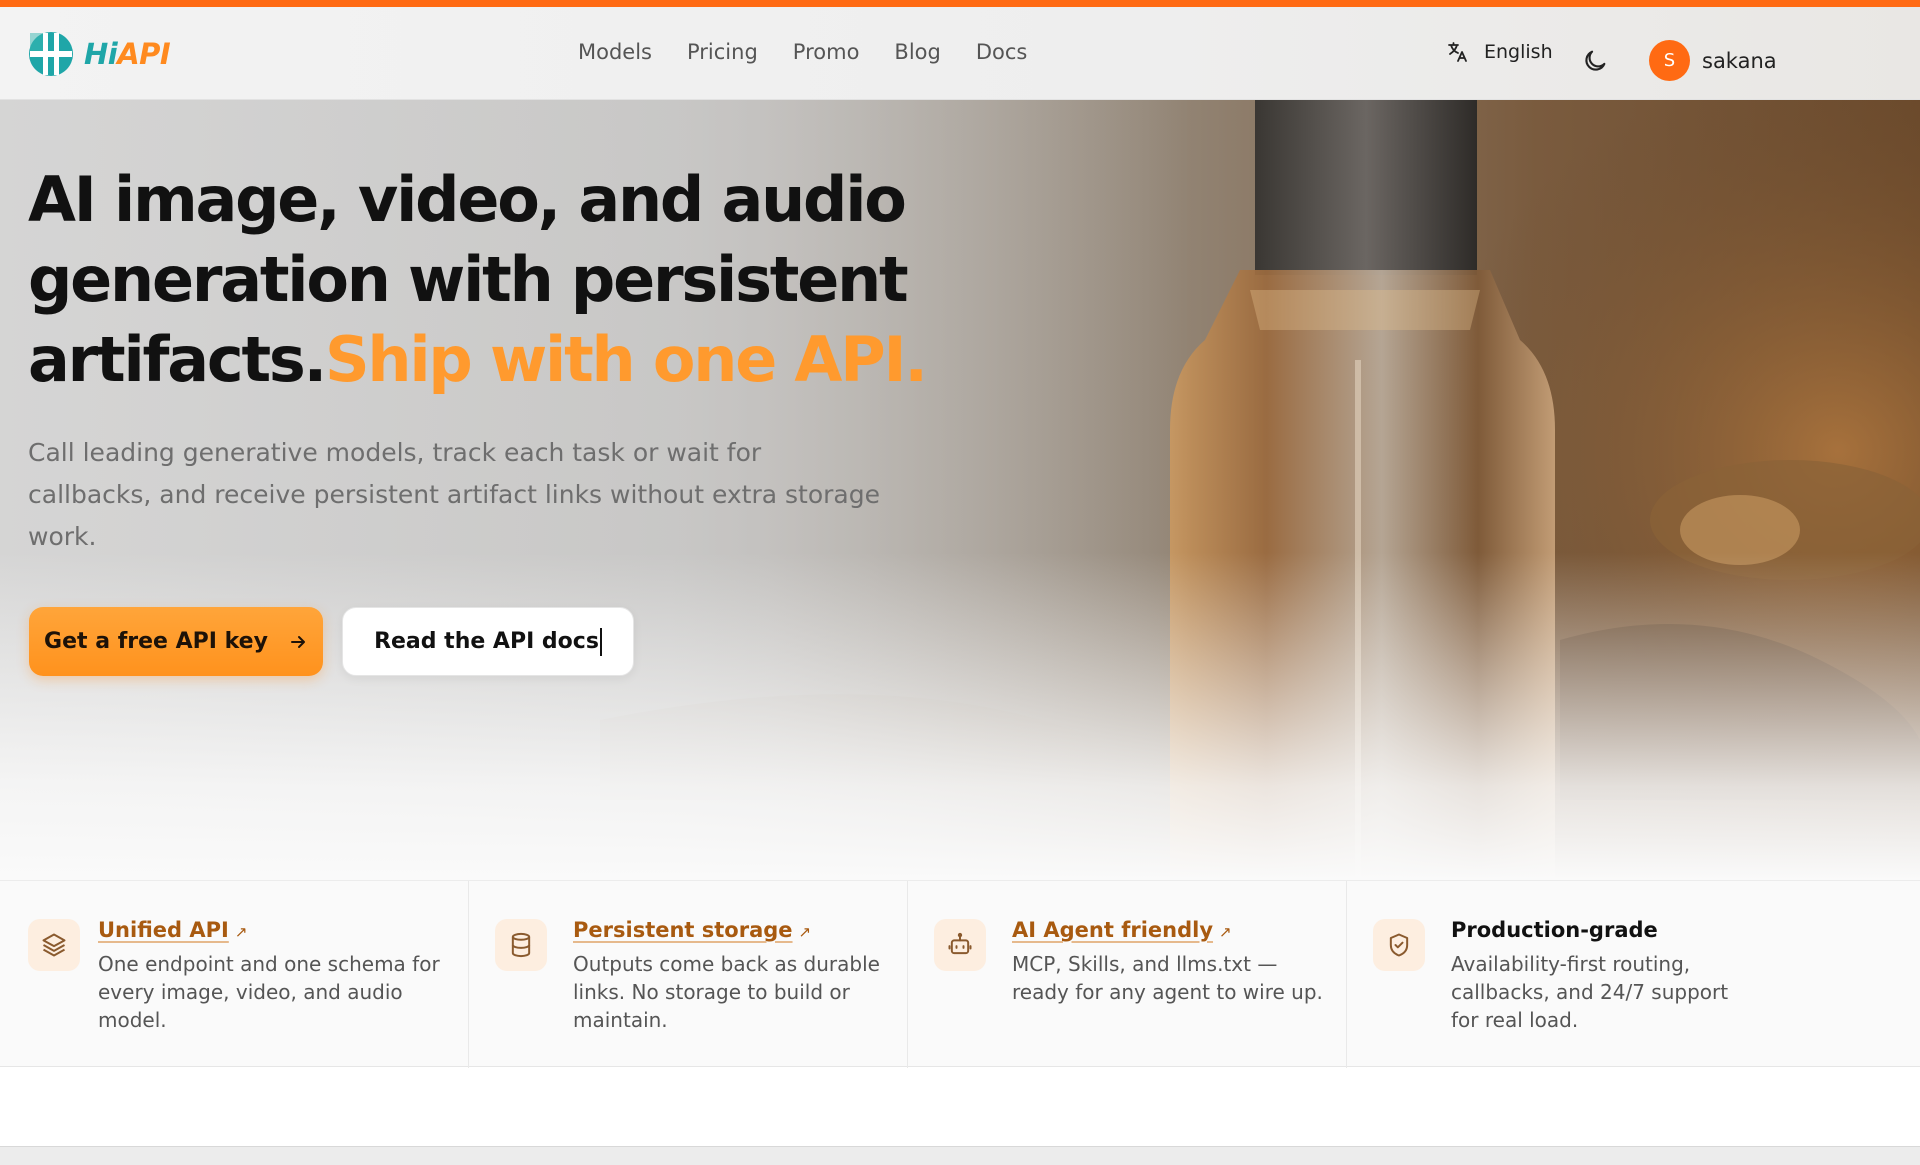 The image size is (1920, 1165). What do you see at coordinates (726, 964) in the screenshot?
I see `feature-desc-line: Outputs come back as durable` at bounding box center [726, 964].